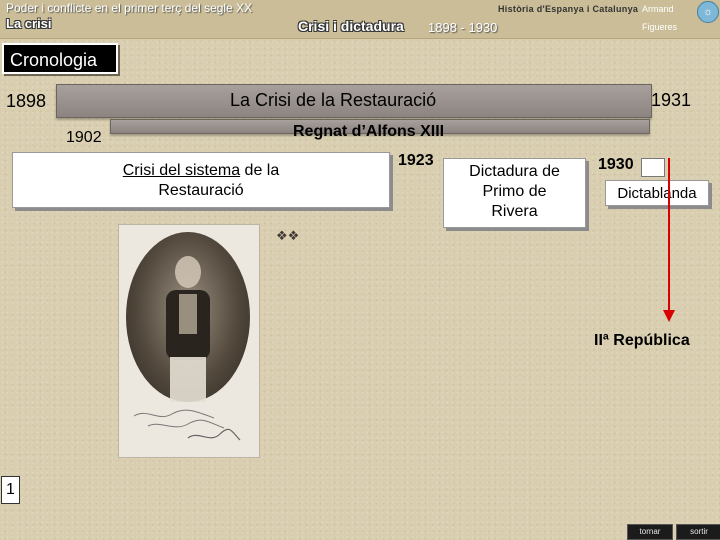 The height and width of the screenshot is (540, 720). What do you see at coordinates (669, 316) in the screenshot?
I see `arrow-down-icon` at bounding box center [669, 316].